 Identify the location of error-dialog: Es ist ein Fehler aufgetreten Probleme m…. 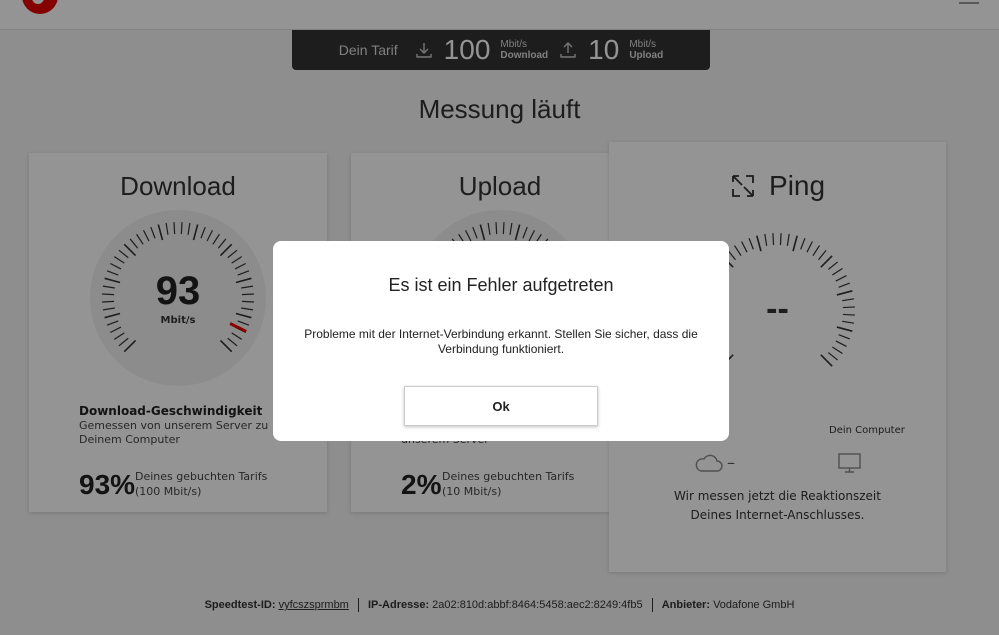
(501, 341).